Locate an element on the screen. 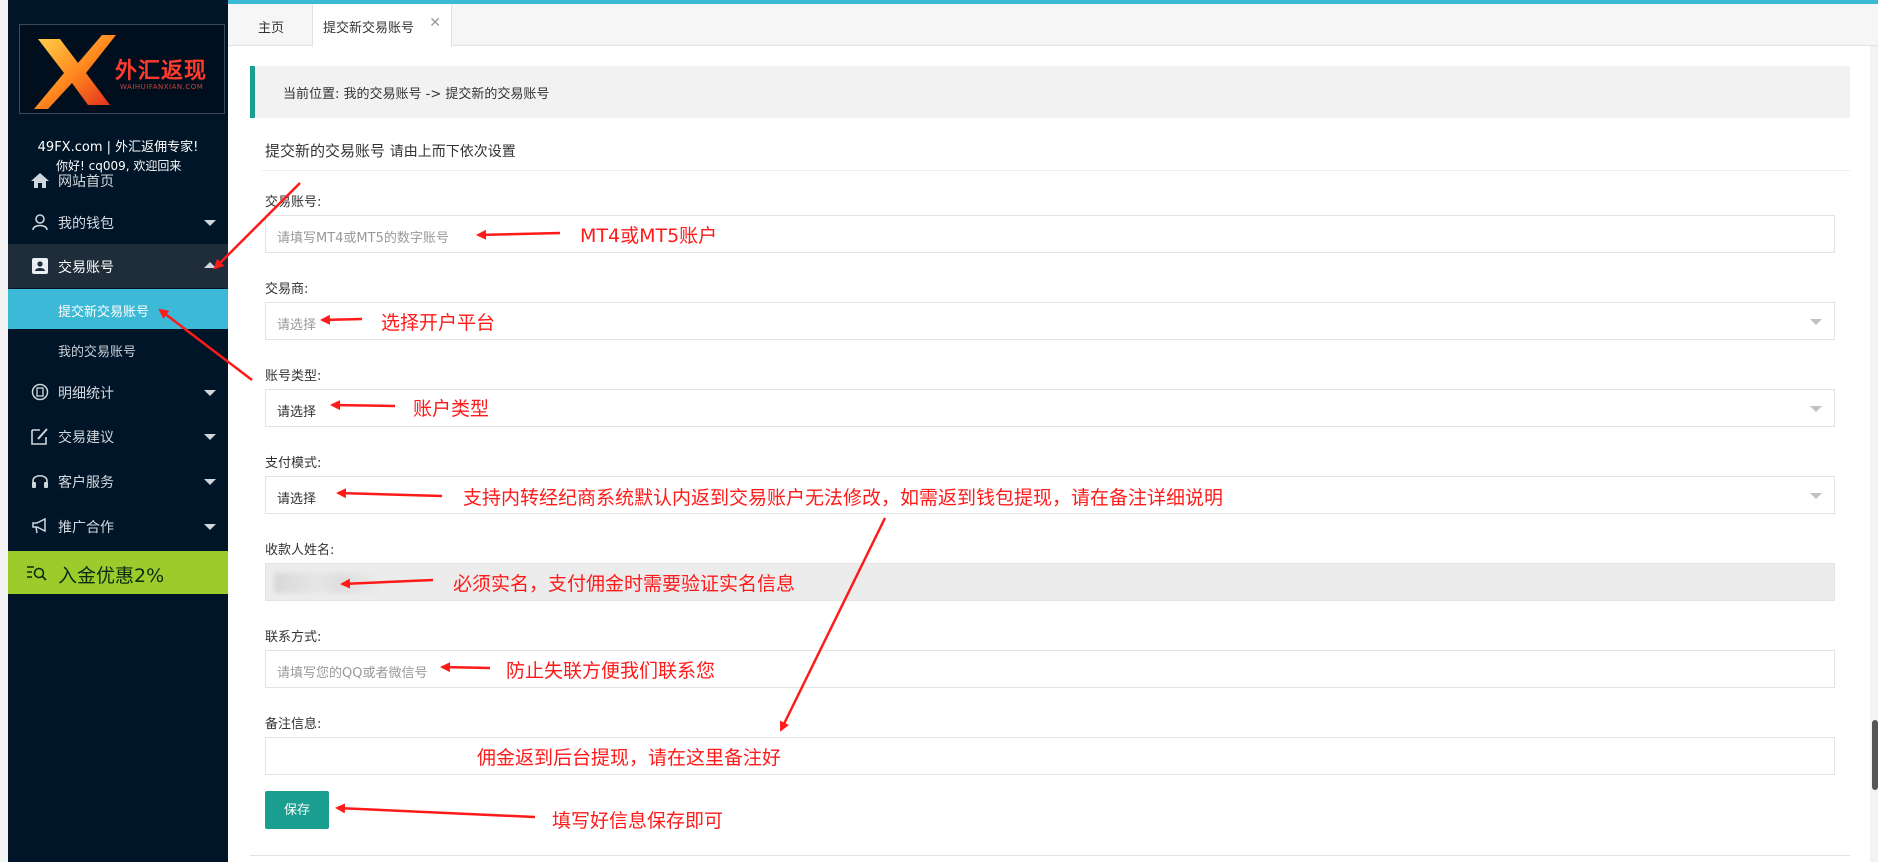  annotation-payee-name: 必须实名，支付佣金时需要验证实名信息 is located at coordinates (624, 584).